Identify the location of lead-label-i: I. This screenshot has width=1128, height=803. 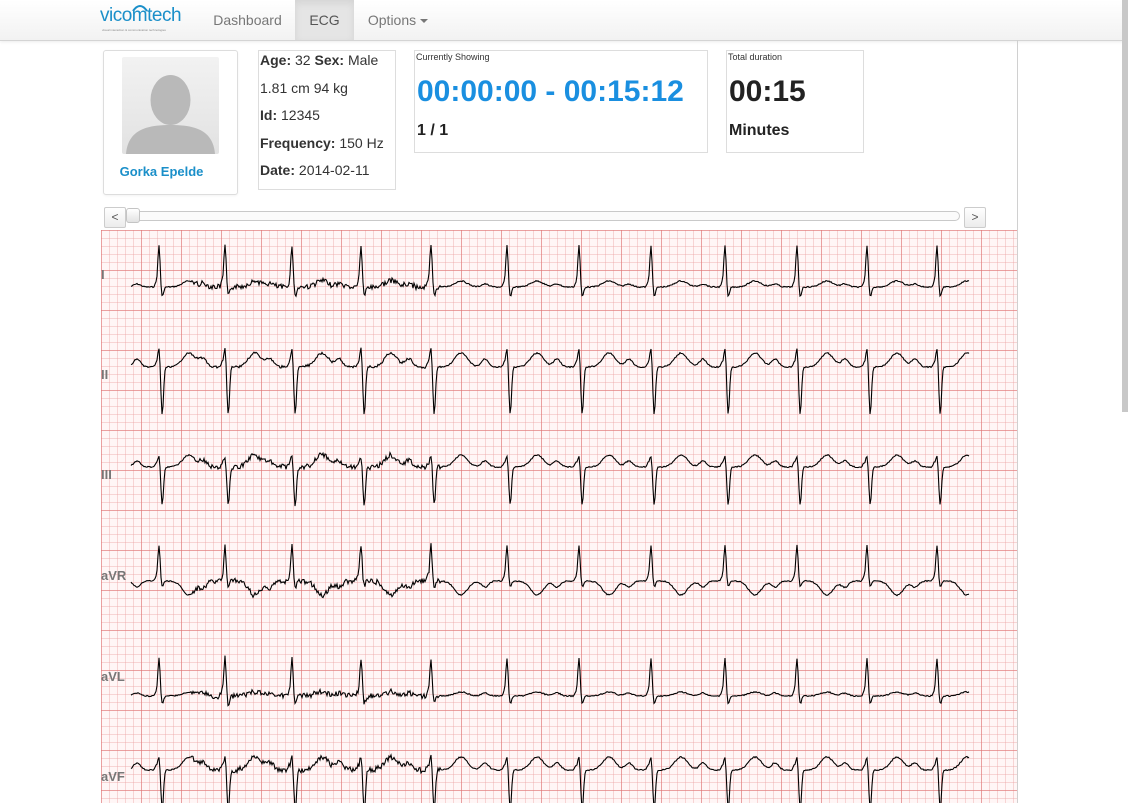
(103, 274).